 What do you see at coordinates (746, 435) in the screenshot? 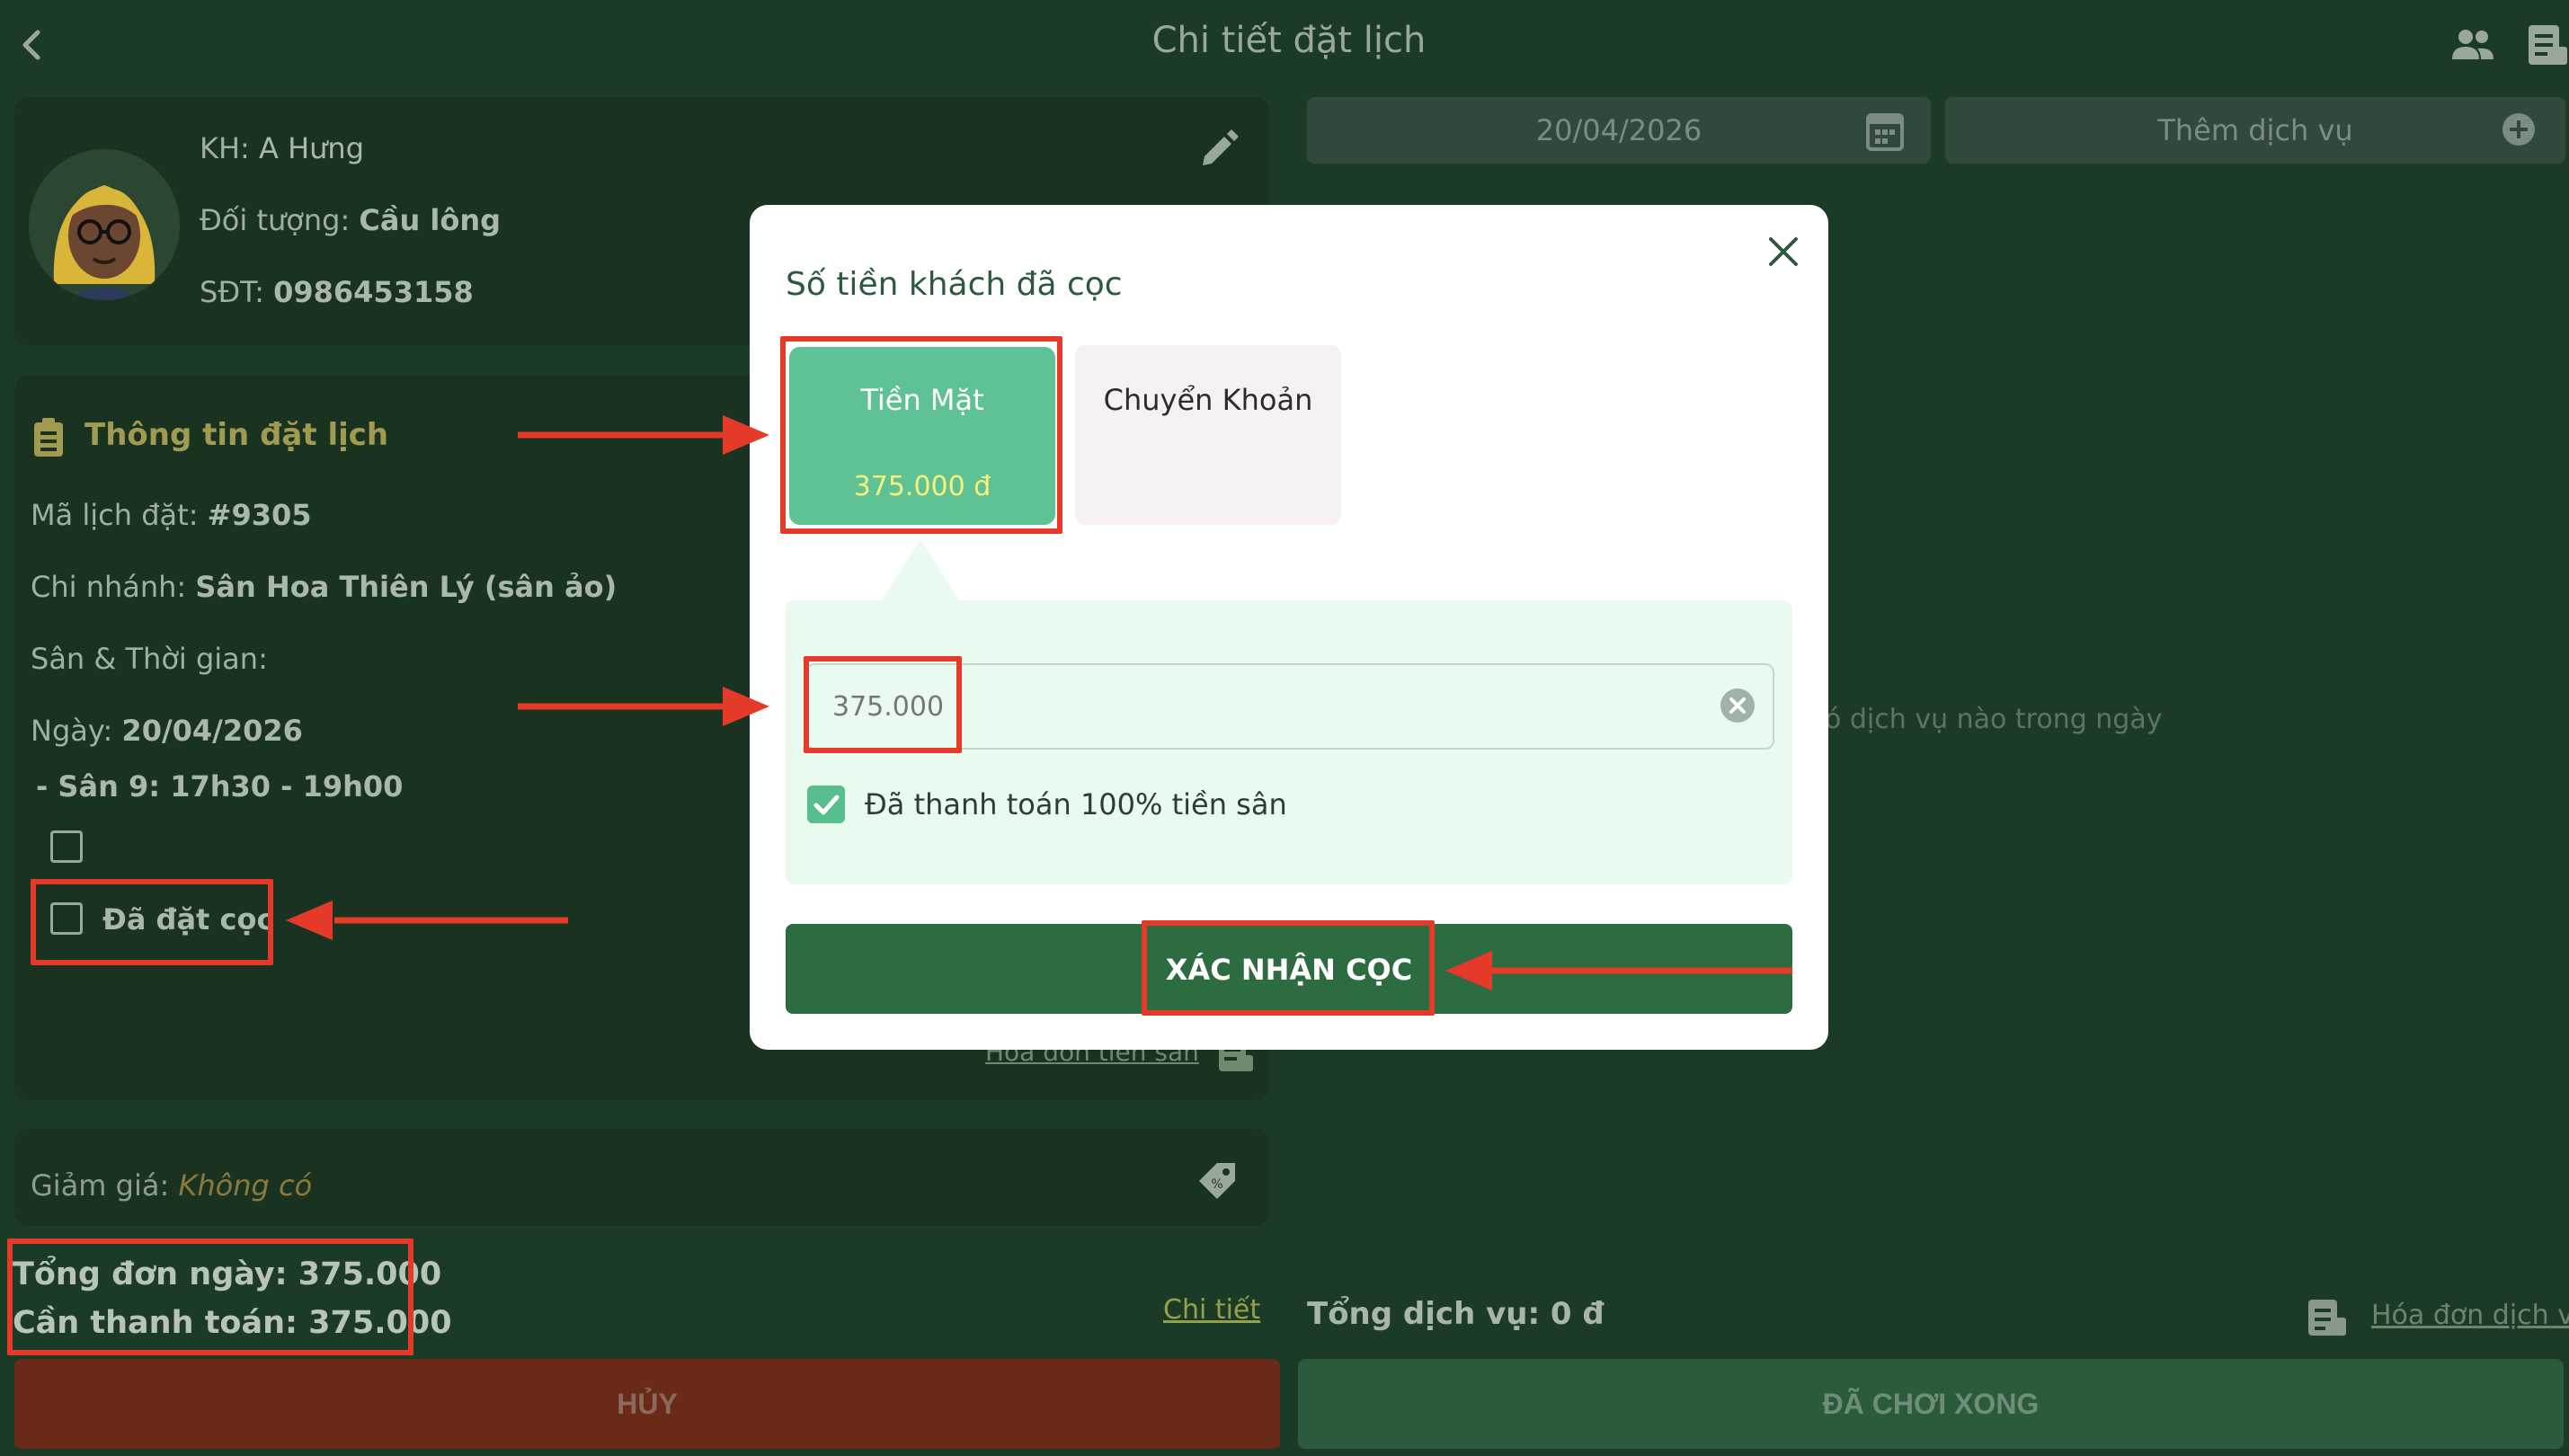
I see `arrow-head-cash-option` at bounding box center [746, 435].